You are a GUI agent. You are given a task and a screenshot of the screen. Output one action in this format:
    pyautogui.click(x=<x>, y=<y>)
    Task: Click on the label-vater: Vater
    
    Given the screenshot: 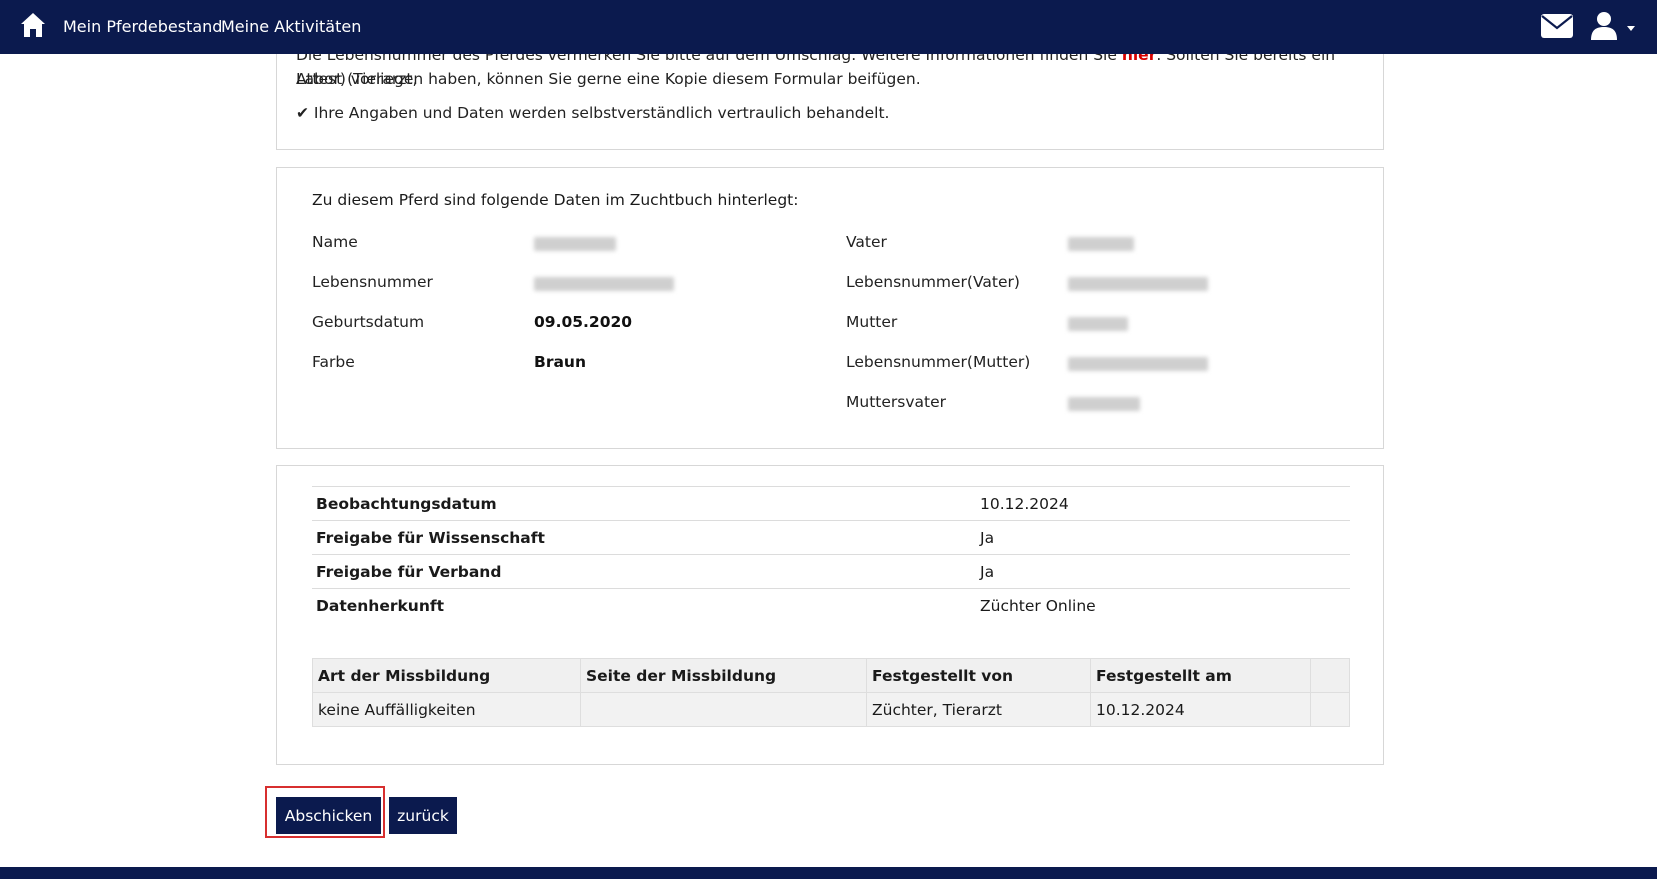 What is the action you would take?
    pyautogui.click(x=866, y=242)
    